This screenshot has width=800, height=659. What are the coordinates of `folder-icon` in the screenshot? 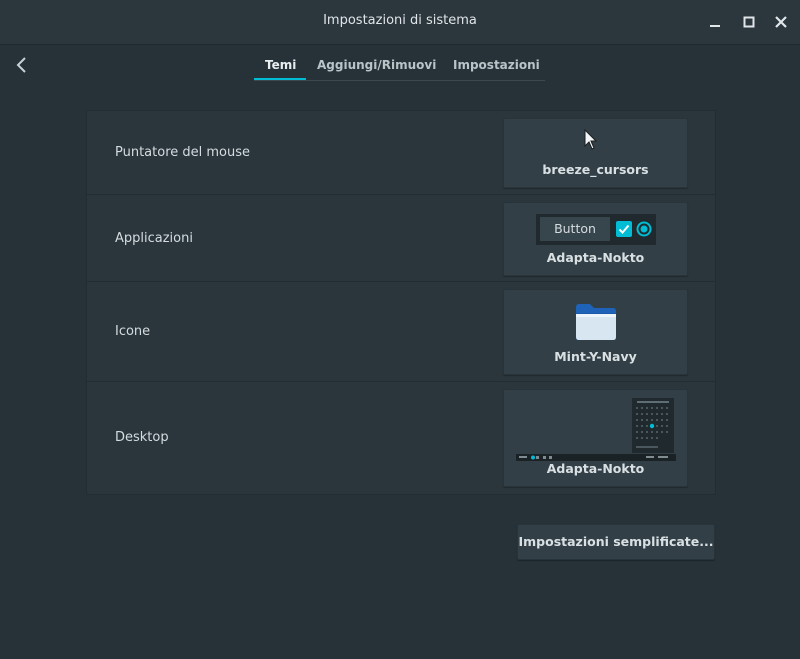 It's located at (596, 322).